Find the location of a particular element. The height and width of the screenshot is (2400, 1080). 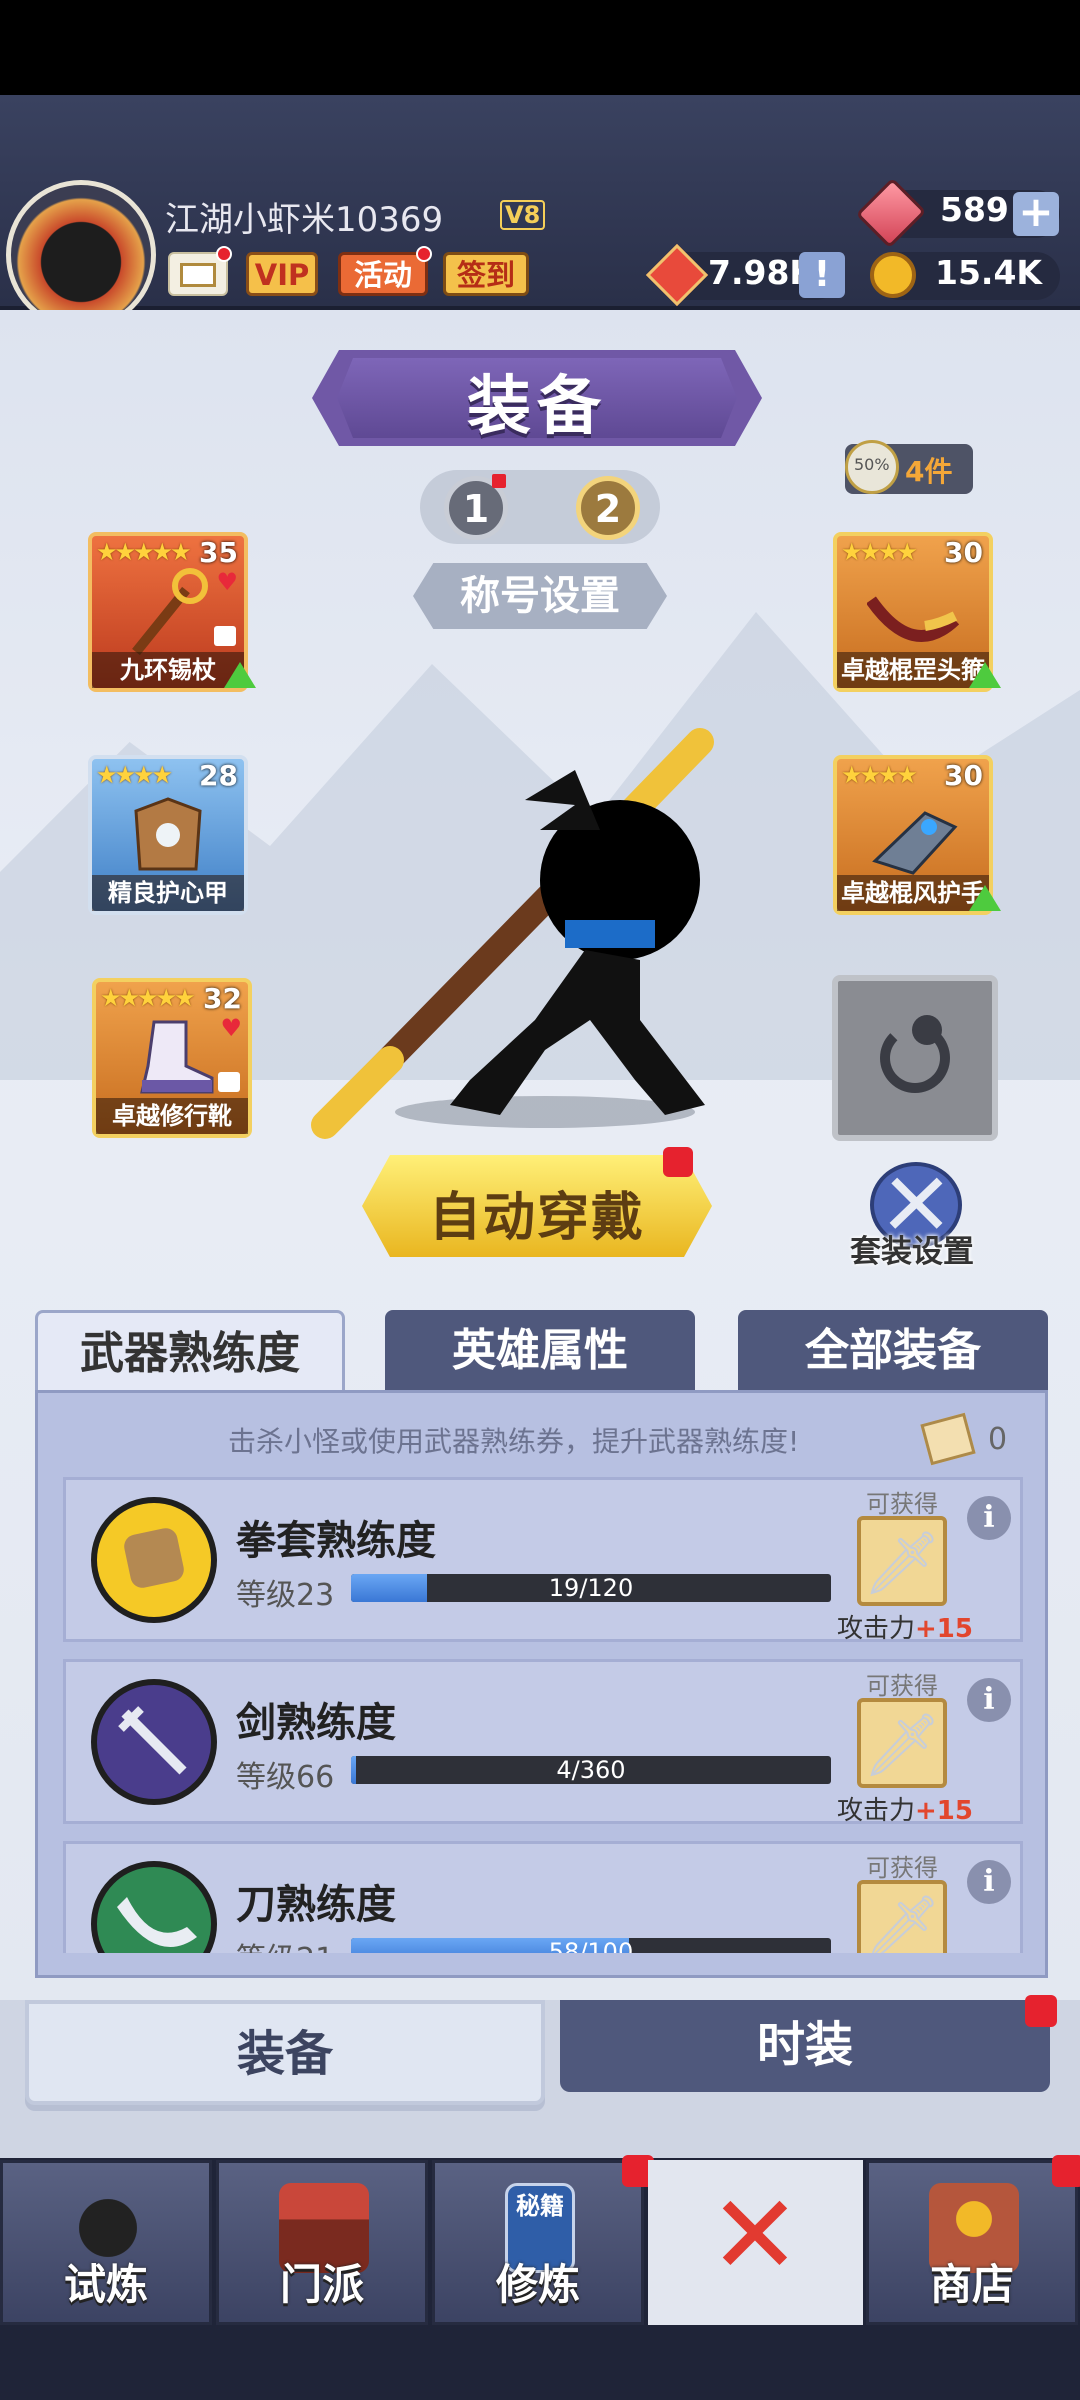

loadout-notification-dot is located at coordinates (499, 481).